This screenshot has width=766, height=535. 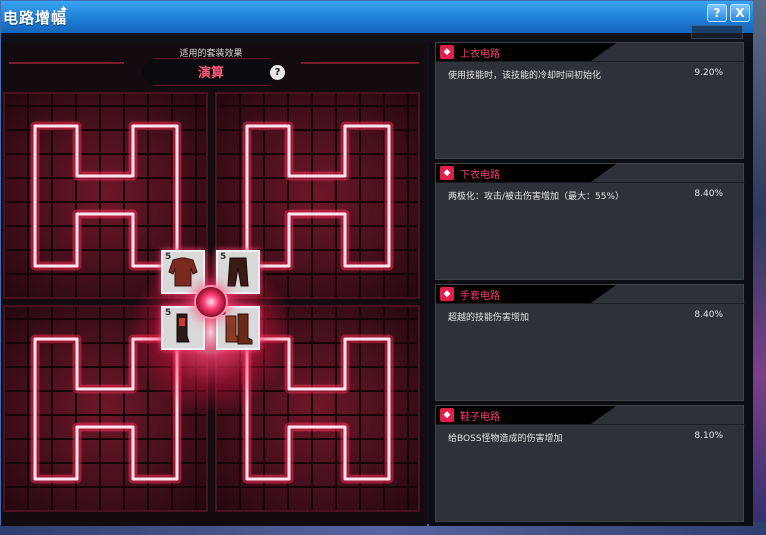 I want to click on equipment-slot-bottom: 5, so click(x=238, y=272).